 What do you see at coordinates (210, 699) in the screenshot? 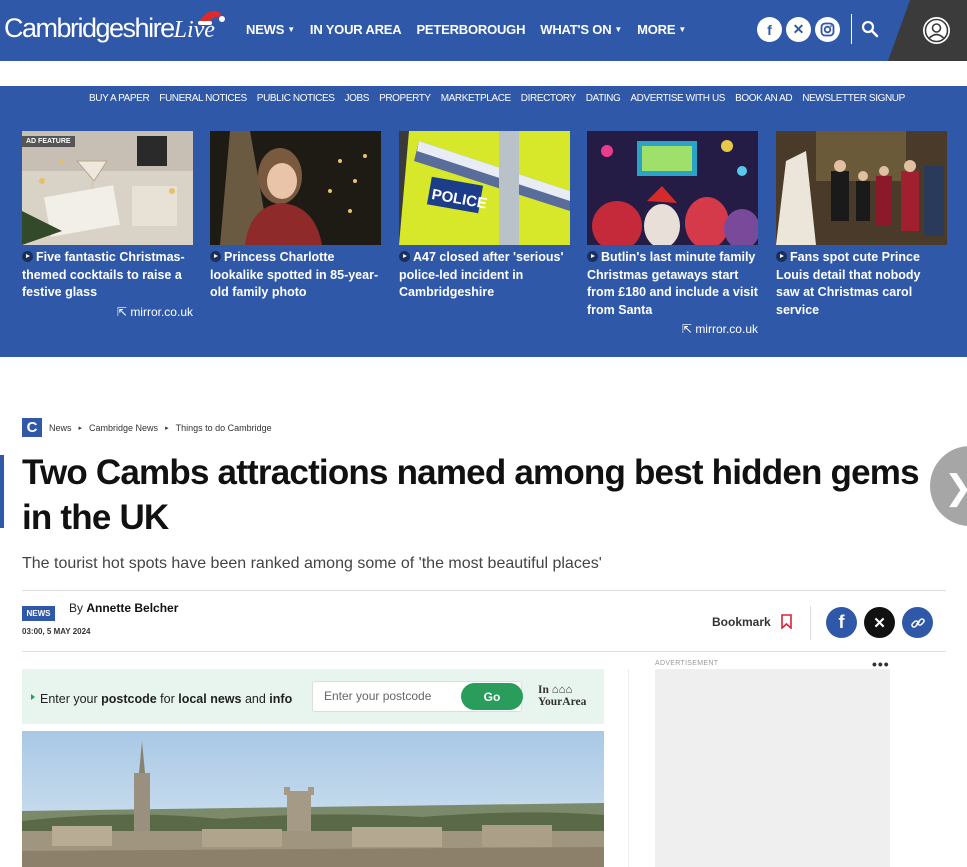
I see `prompt-part-bold: local news` at bounding box center [210, 699].